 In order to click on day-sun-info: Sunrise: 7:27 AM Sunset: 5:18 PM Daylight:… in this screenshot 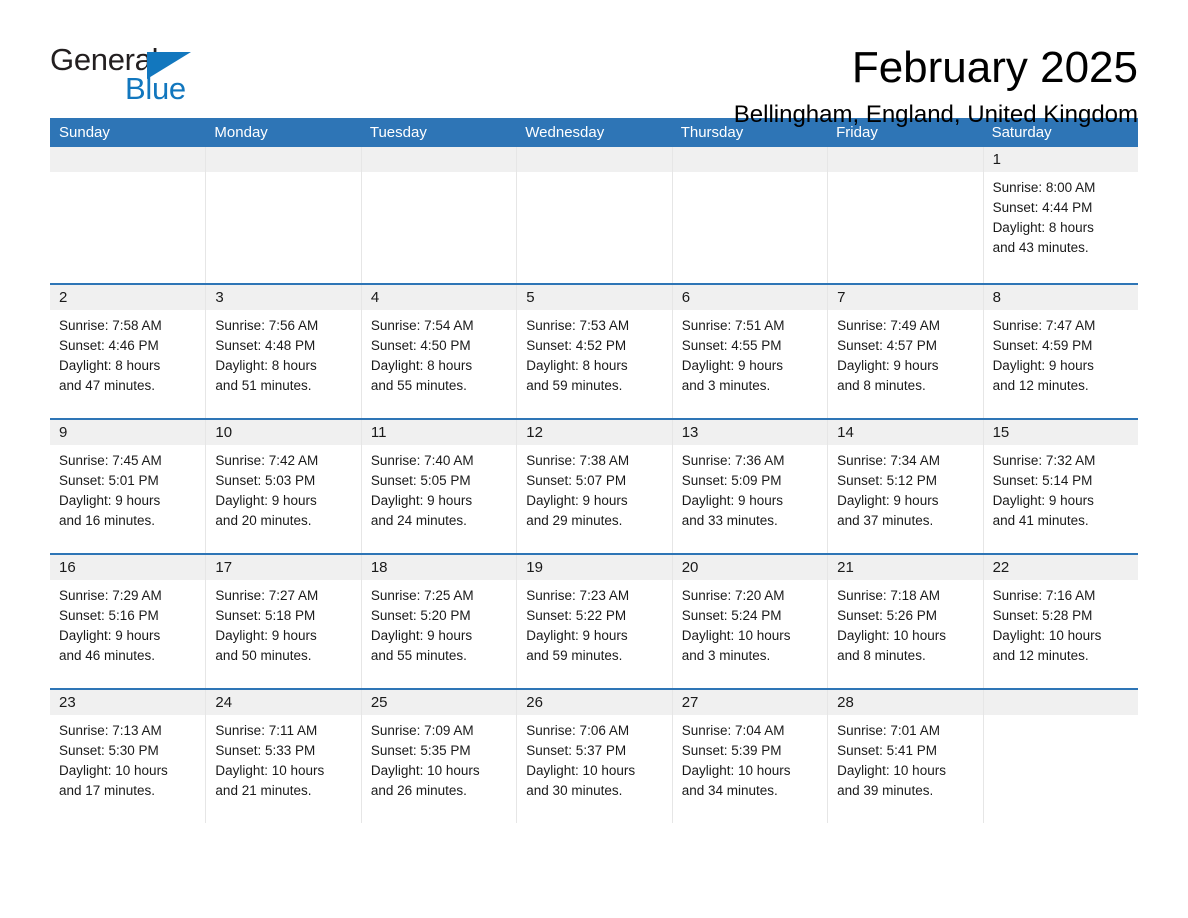, I will do `click(283, 623)`.